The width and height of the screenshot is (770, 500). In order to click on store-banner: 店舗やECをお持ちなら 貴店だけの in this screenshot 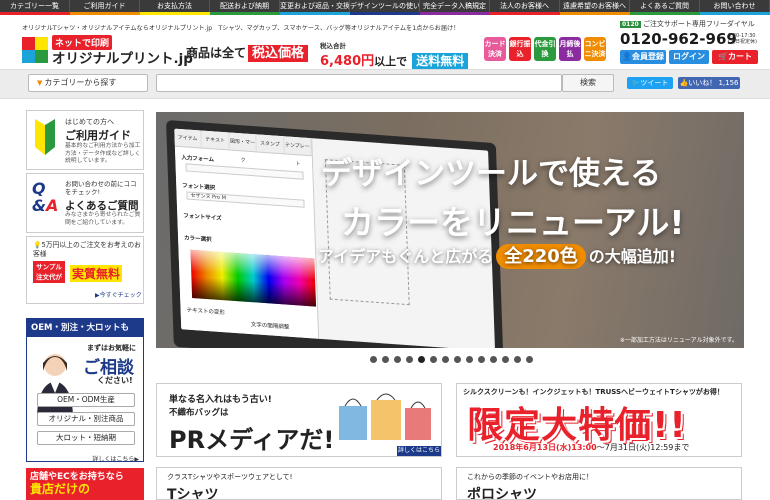, I will do `click(85, 484)`.